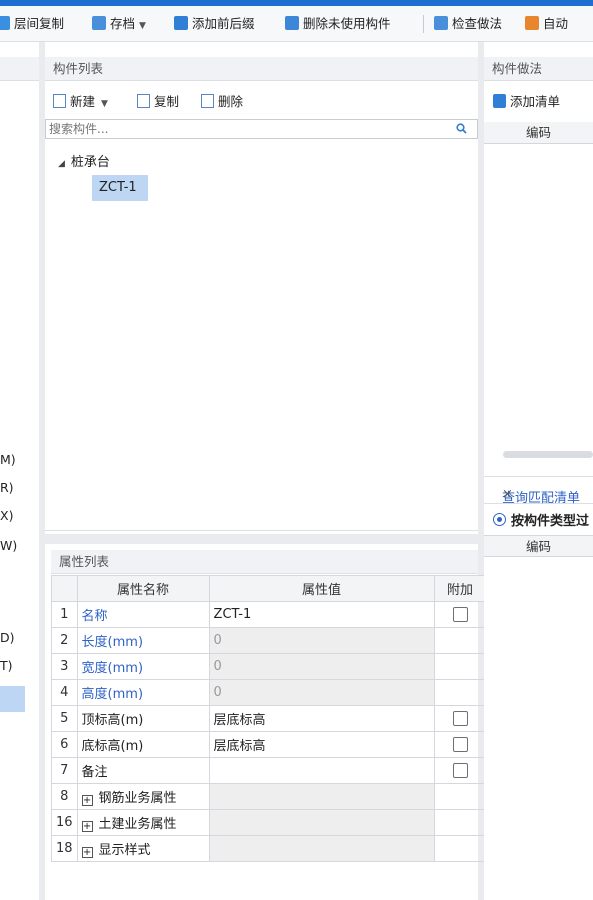 The height and width of the screenshot is (900, 593). What do you see at coordinates (143, 744) in the screenshot?
I see `property-name: 底标高(m)` at bounding box center [143, 744].